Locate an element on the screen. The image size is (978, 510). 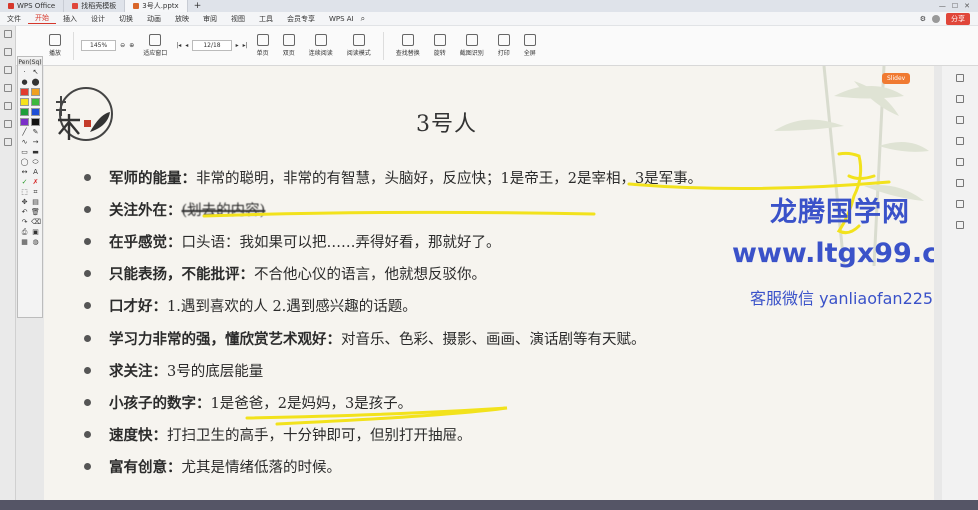
last-page-icon: ▸| is located at coordinates (245, 45).